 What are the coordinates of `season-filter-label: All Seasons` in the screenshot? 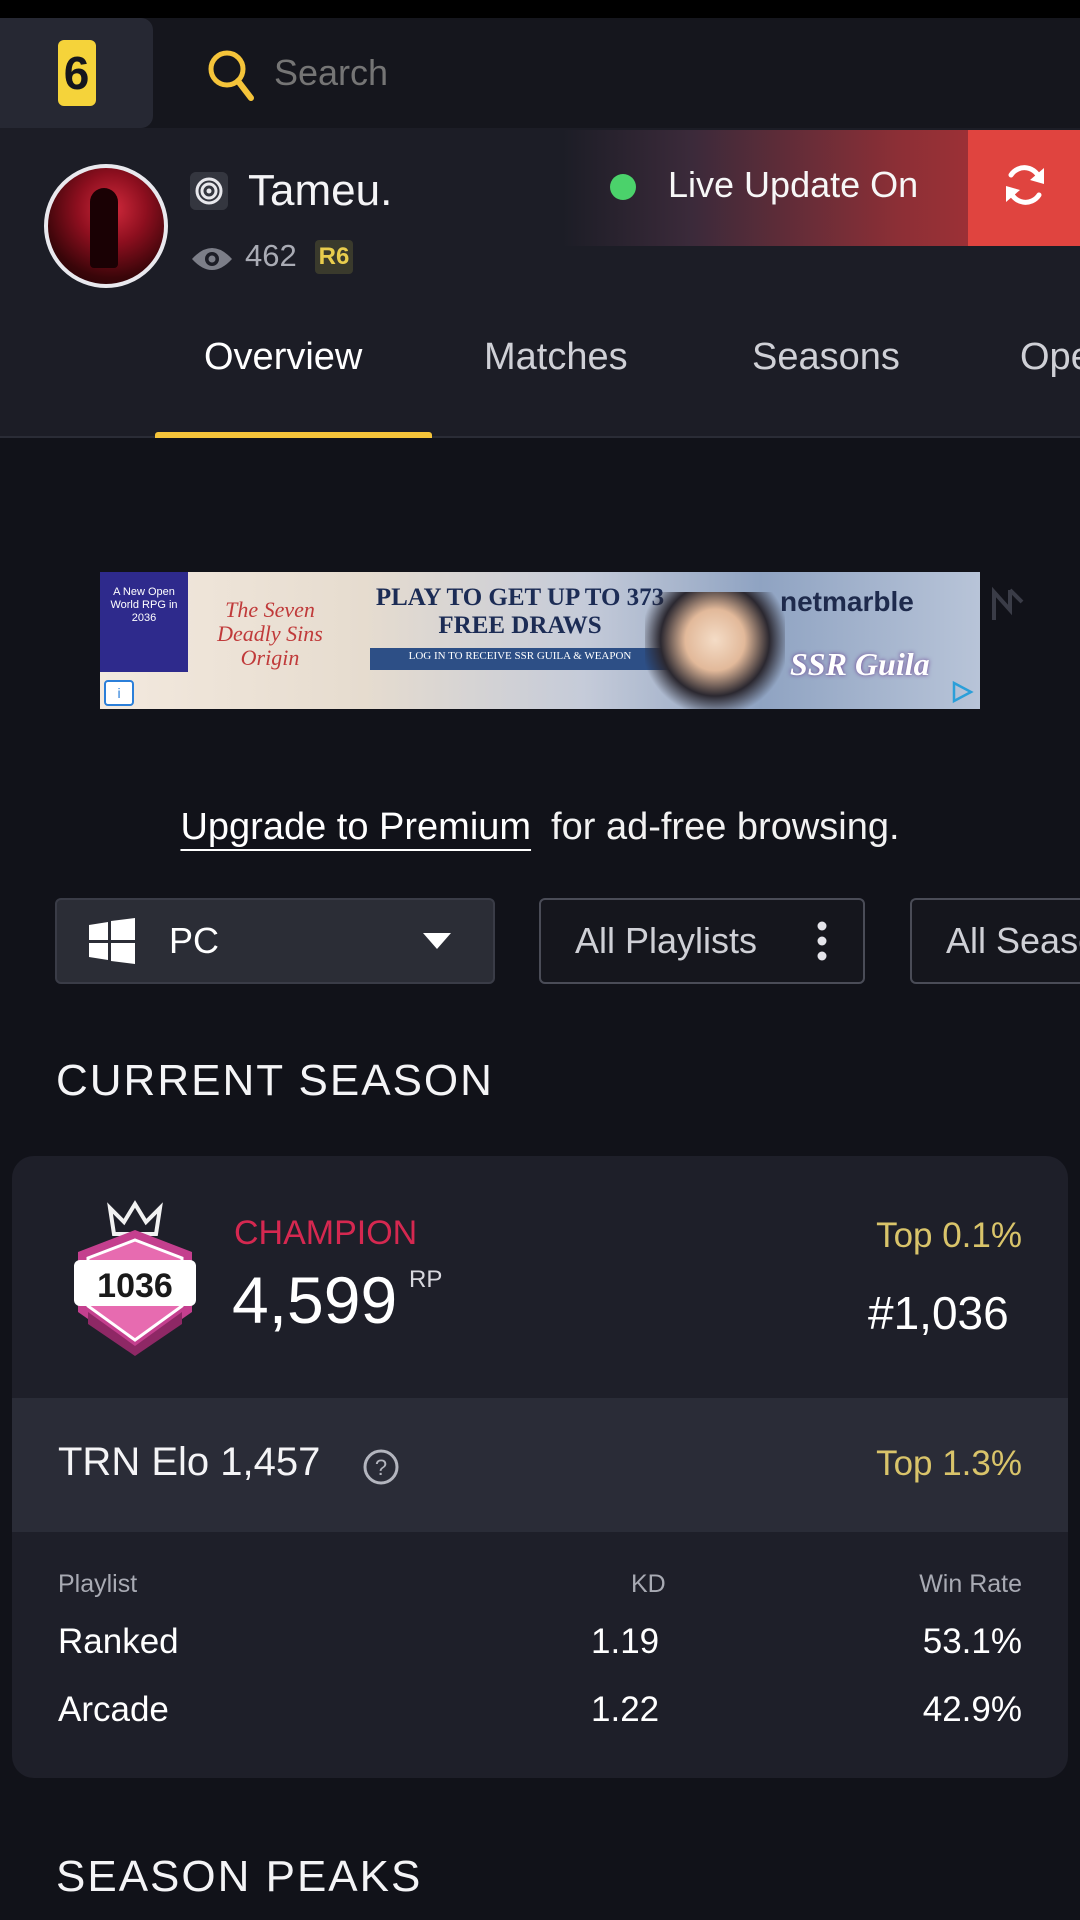 It's located at (1013, 940).